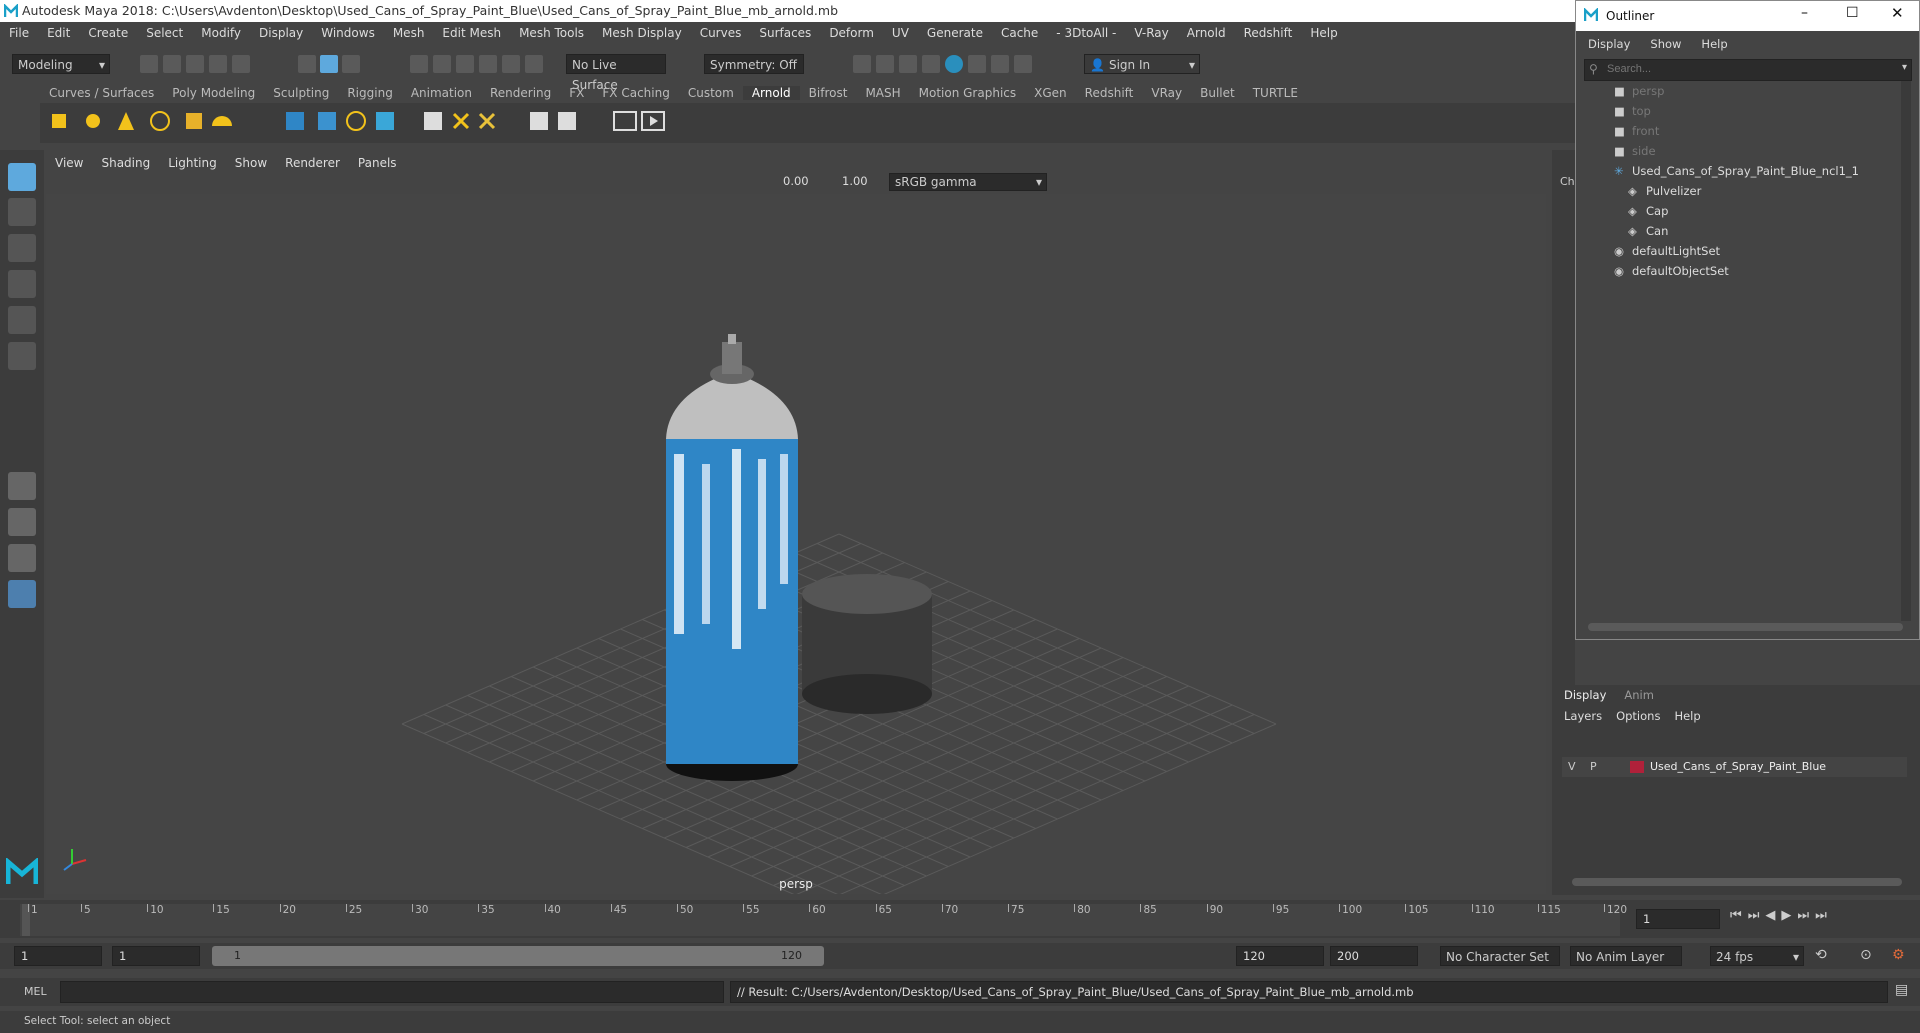  Describe the element at coordinates (1757, 956) in the screenshot. I see `fps-dropdown: 24 fps ▾` at that location.